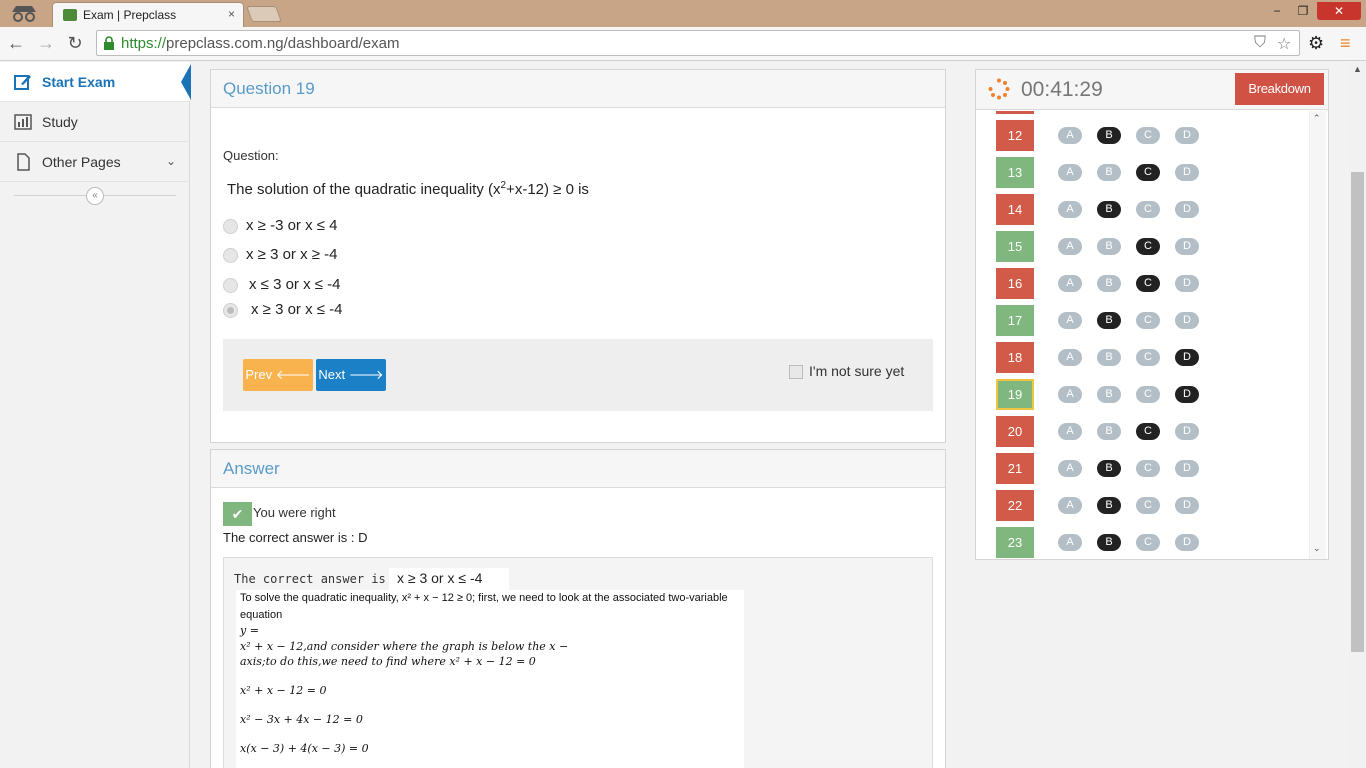 The image size is (1366, 768). What do you see at coordinates (1015, 431) in the screenshot?
I see `question-number: 20` at bounding box center [1015, 431].